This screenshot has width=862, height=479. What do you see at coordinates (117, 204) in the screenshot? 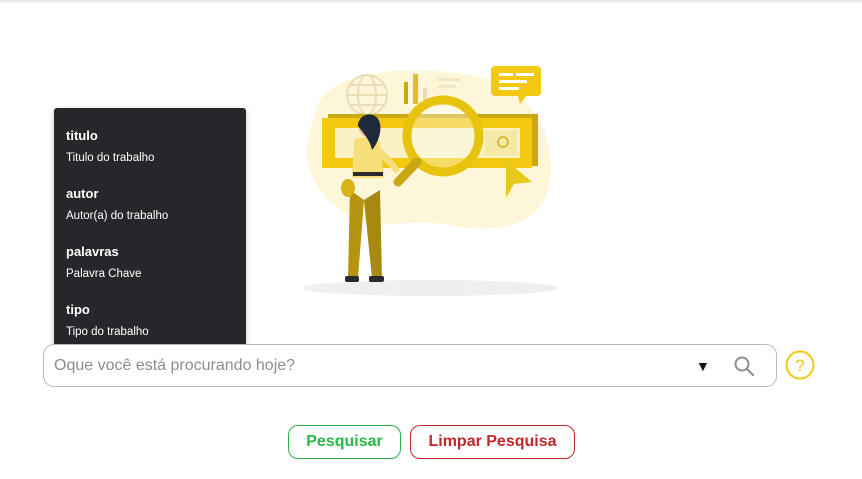
I see `tooltip-item-autor: autor Autor(a) do trabalho` at bounding box center [117, 204].